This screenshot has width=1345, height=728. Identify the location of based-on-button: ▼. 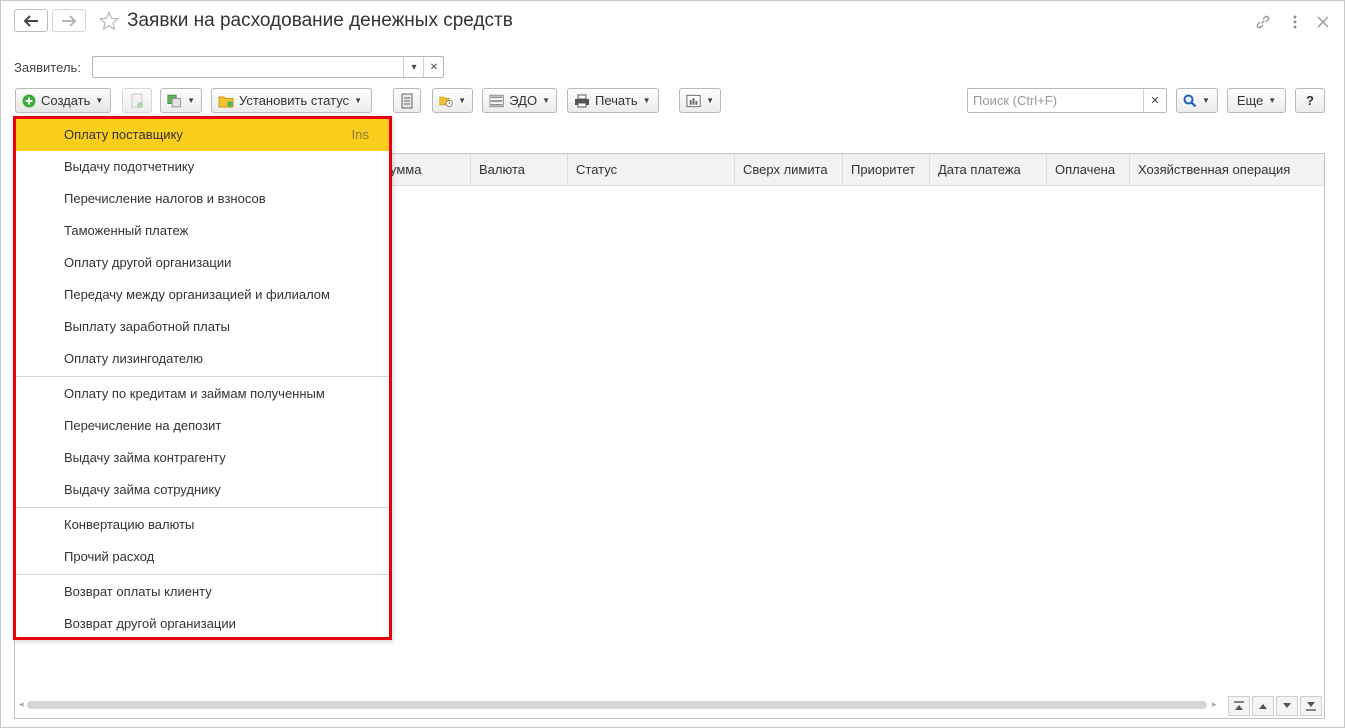
(181, 100).